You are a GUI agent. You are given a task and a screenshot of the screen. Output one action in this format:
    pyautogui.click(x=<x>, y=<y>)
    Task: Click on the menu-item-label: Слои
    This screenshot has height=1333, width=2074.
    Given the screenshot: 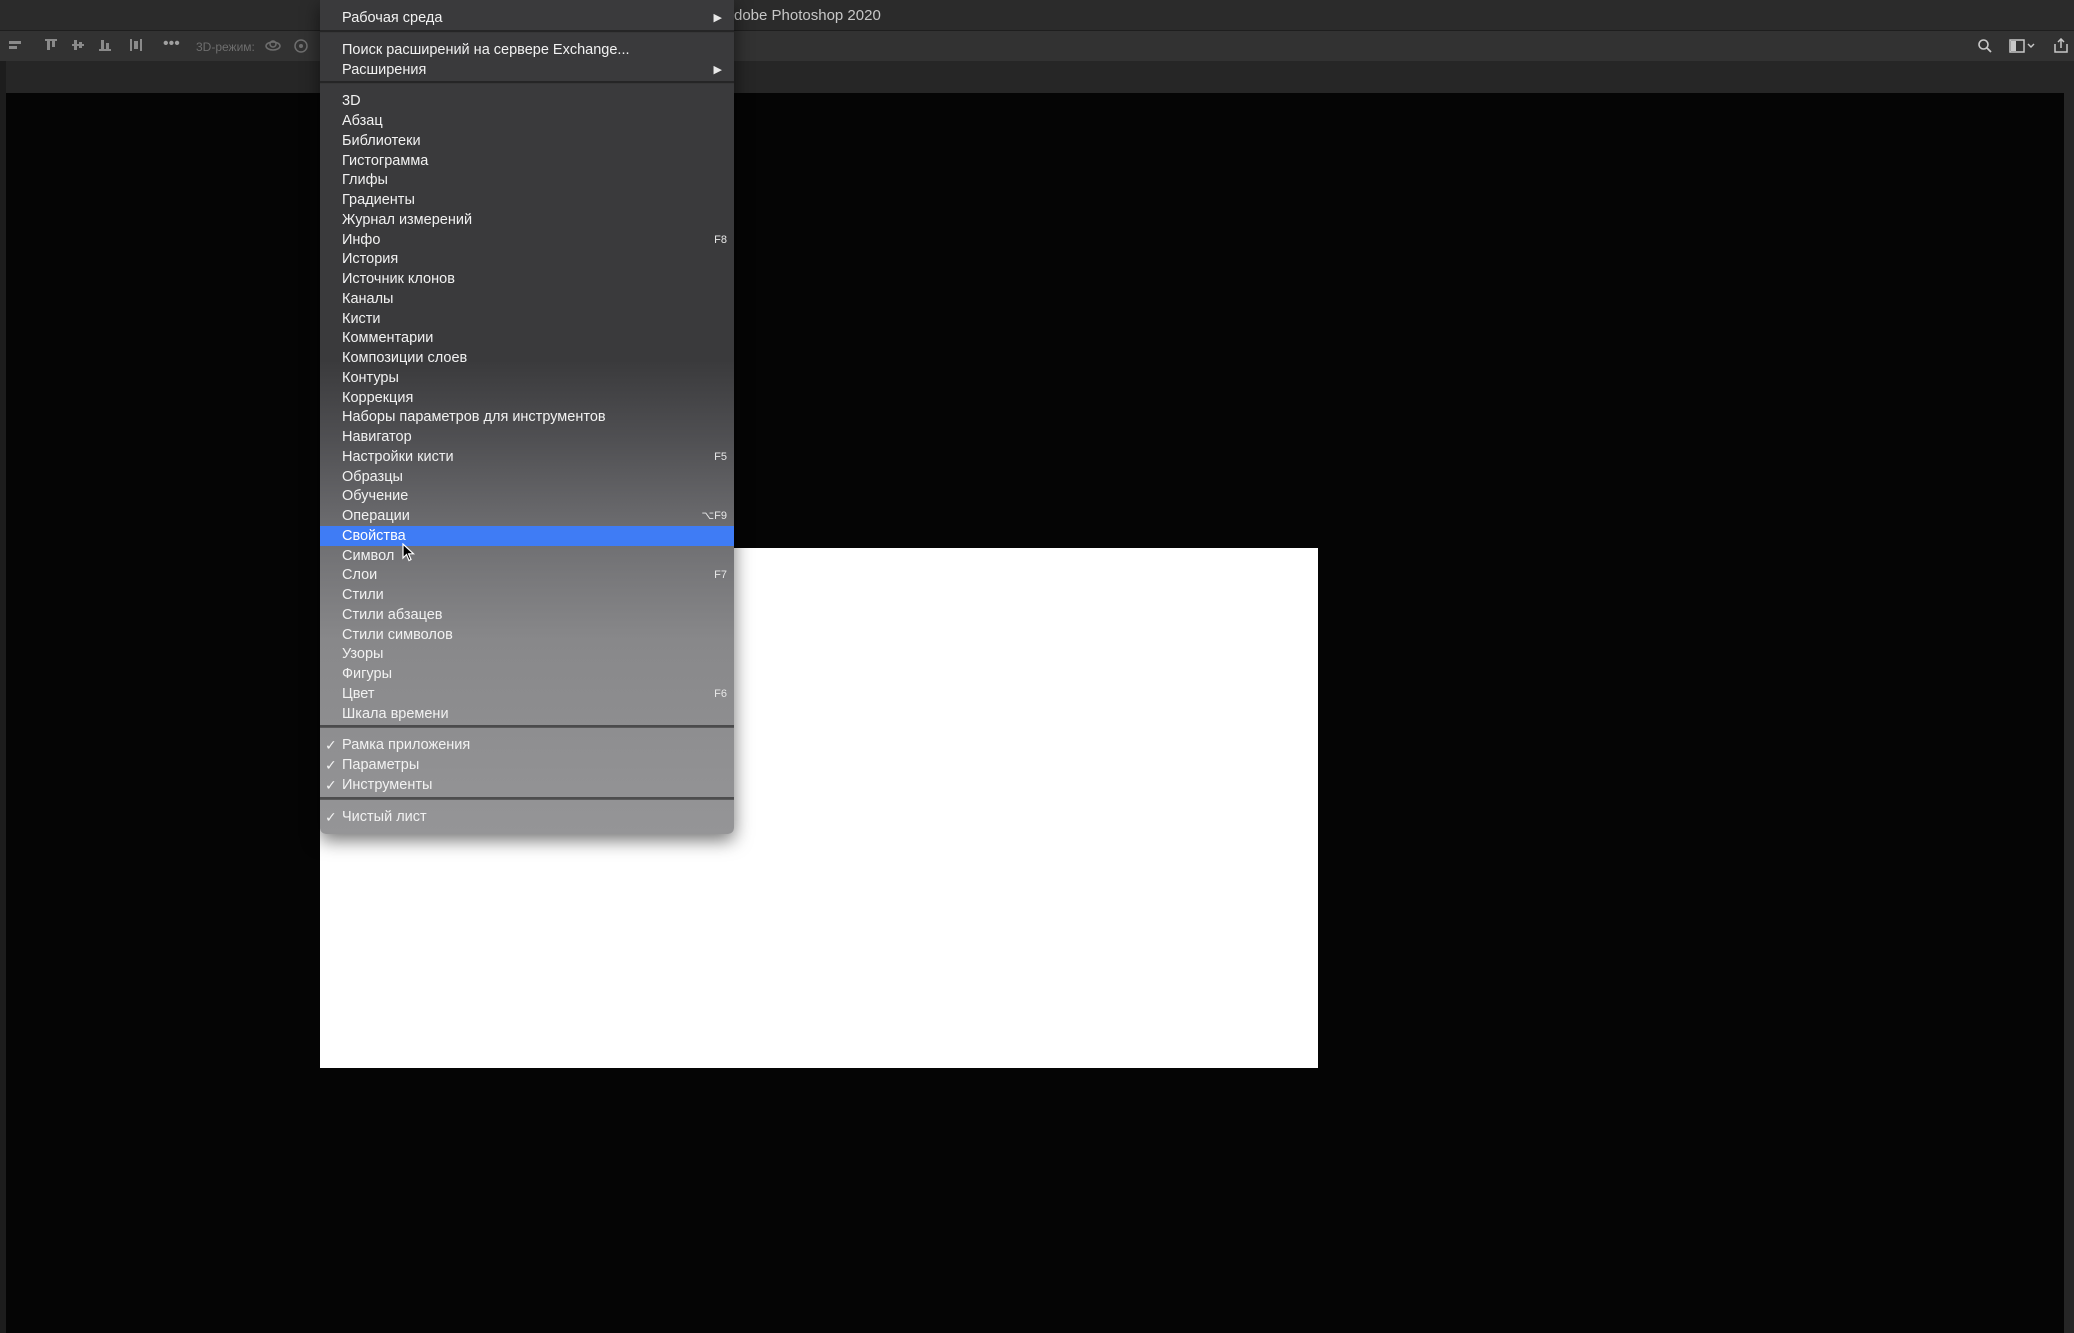 What is the action you would take?
    pyautogui.click(x=360, y=575)
    